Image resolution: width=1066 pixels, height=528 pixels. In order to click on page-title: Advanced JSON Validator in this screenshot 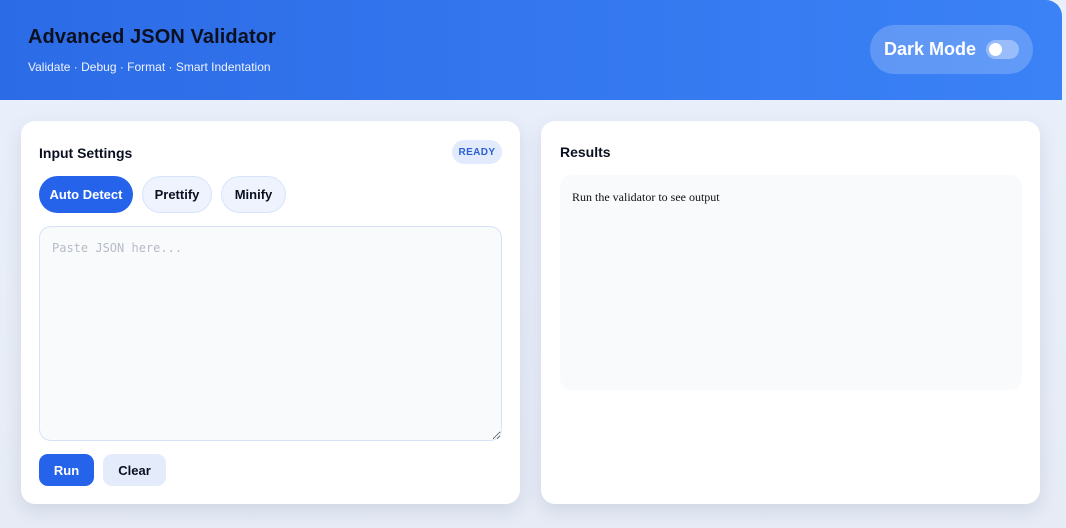, I will do `click(152, 37)`.